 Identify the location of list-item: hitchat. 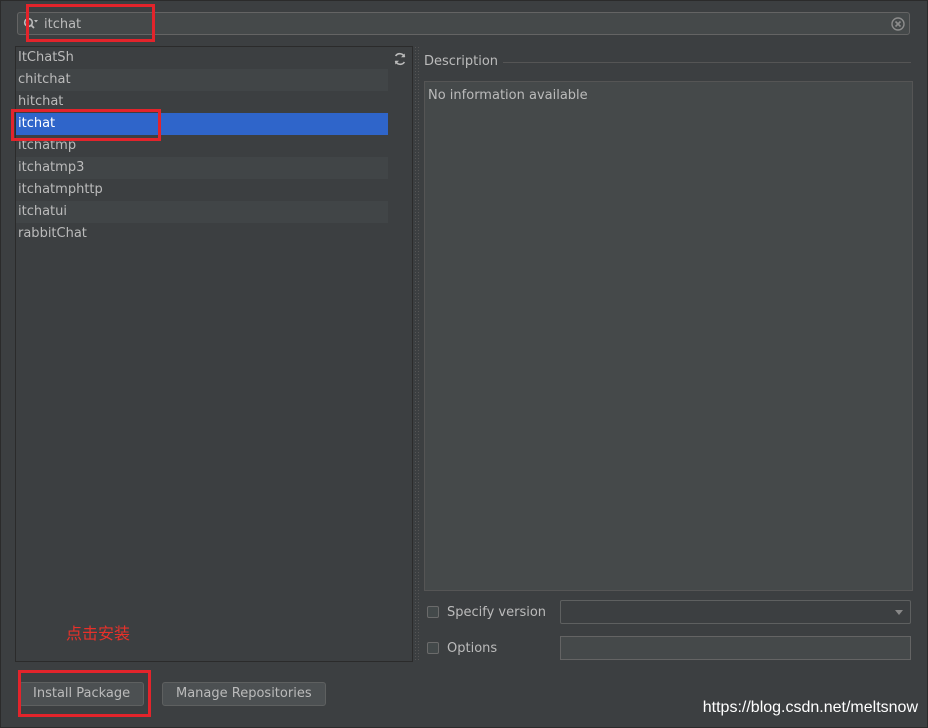
(202, 102).